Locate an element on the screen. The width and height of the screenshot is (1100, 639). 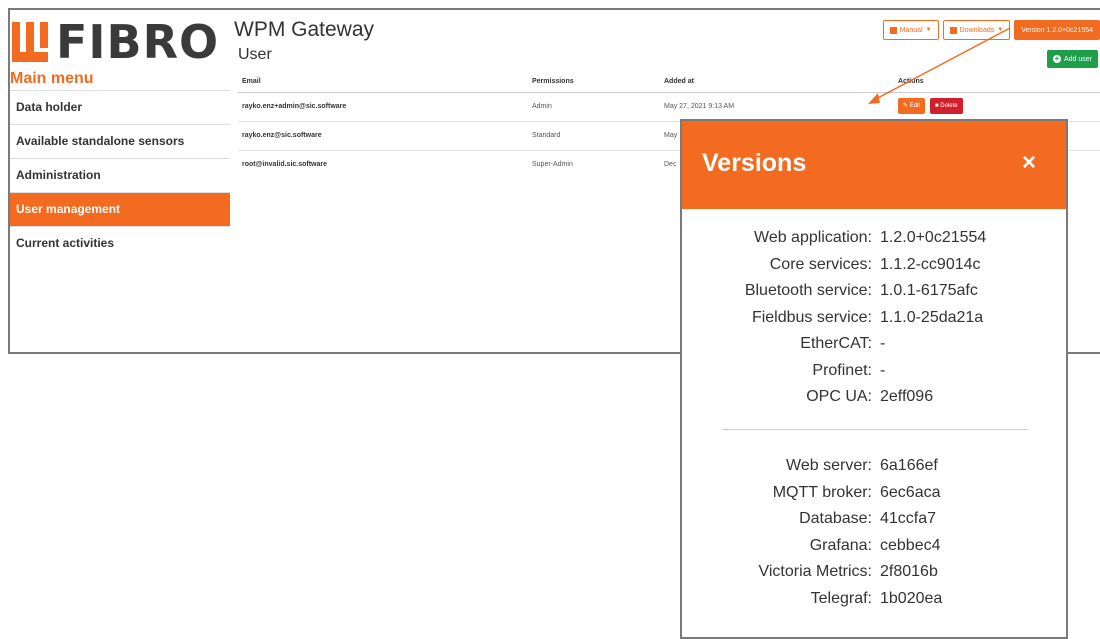
version-value: 6a166ef is located at coordinates (909, 465).